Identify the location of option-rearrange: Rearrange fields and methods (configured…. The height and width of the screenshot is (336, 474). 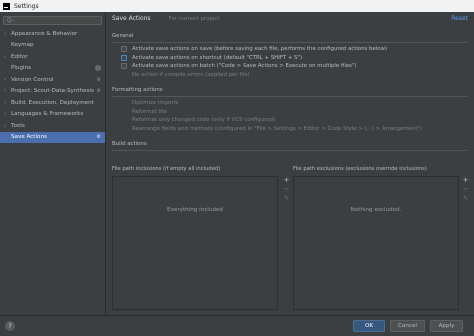
(303, 129).